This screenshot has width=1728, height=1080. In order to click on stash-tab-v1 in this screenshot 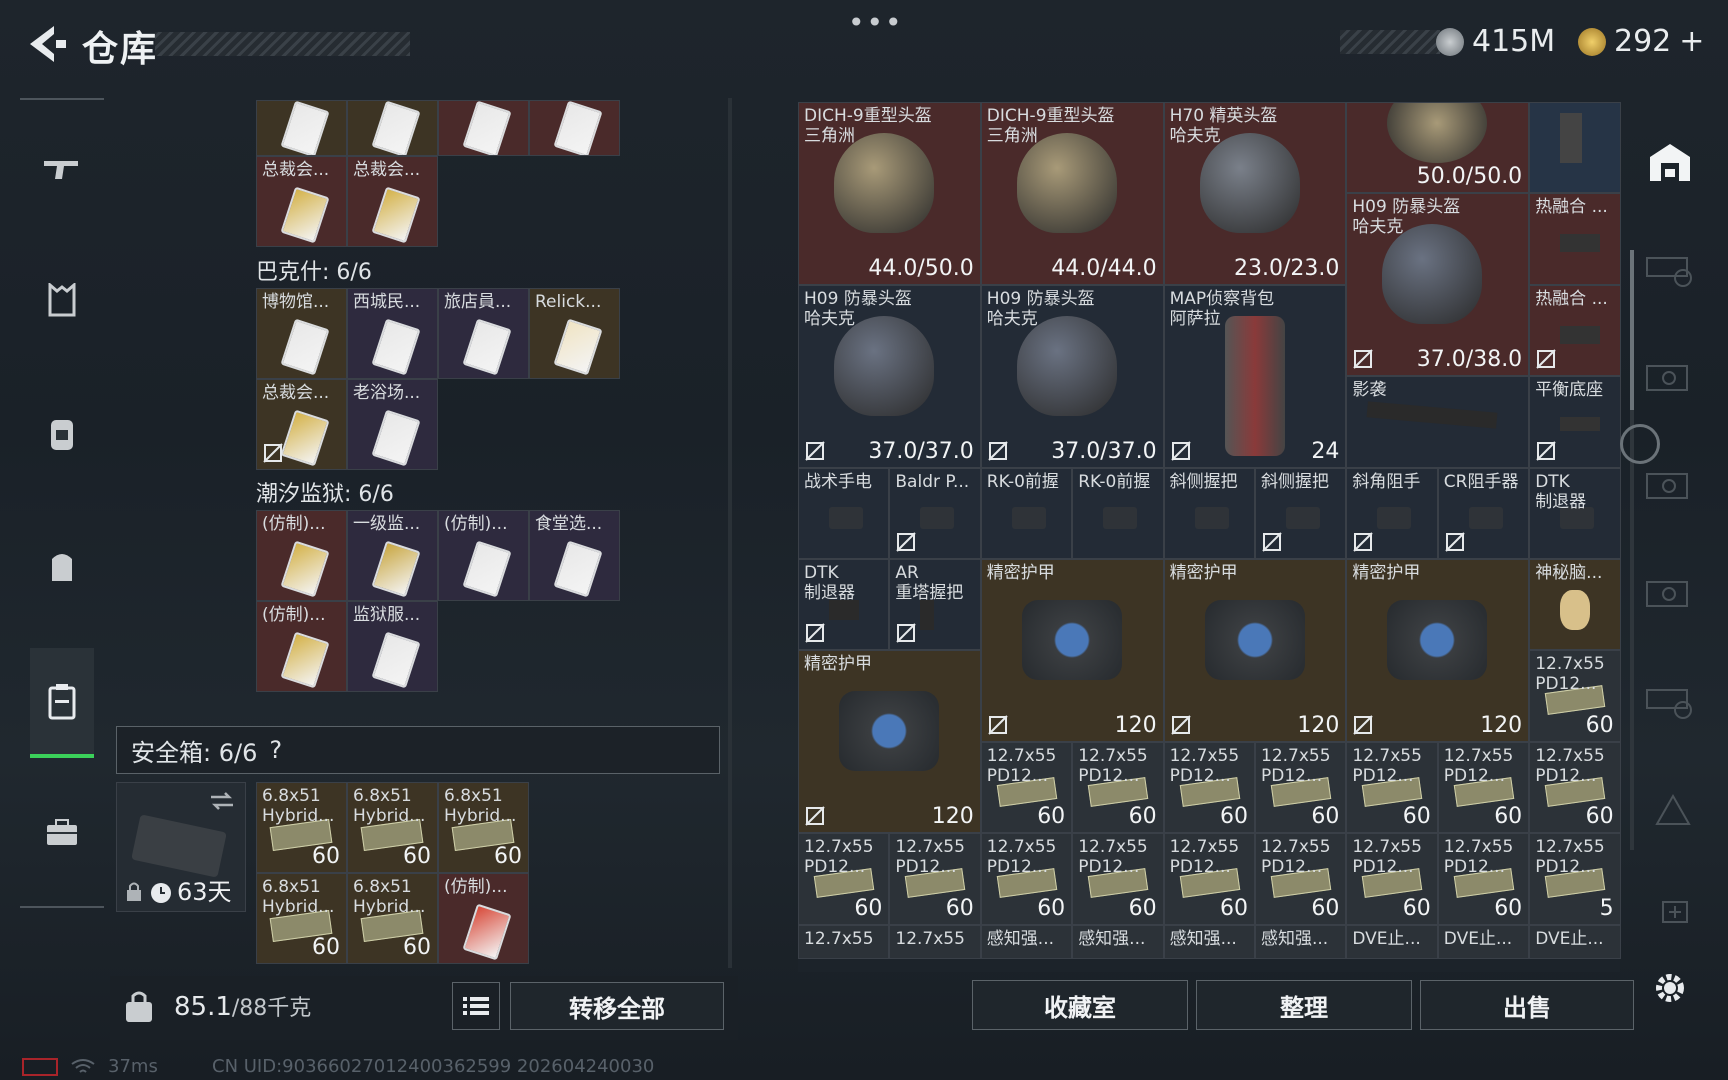, I will do `click(1670, 376)`.